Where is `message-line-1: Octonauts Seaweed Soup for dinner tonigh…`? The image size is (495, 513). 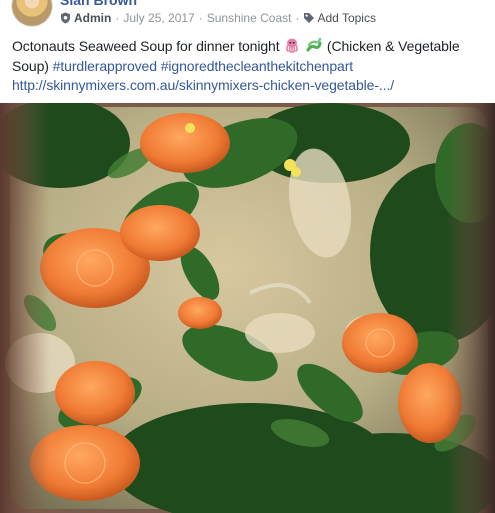 message-line-1: Octonauts Seaweed Soup for dinner tonigh… is located at coordinates (249, 47).